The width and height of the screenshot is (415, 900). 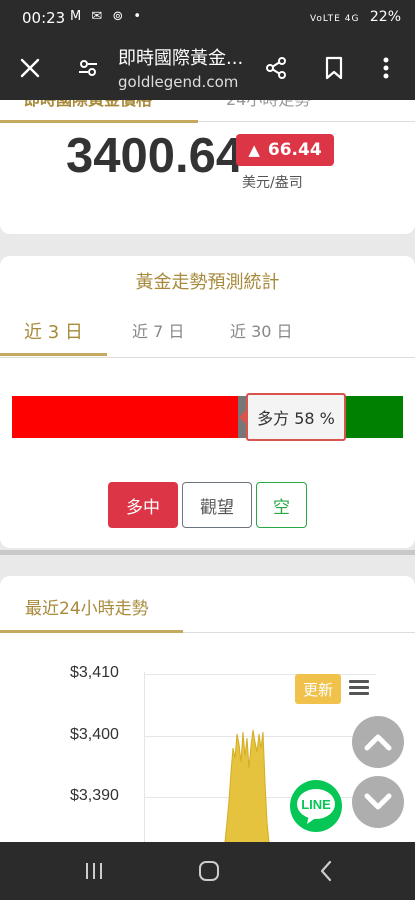 I want to click on active-period-indicator, so click(x=53, y=354).